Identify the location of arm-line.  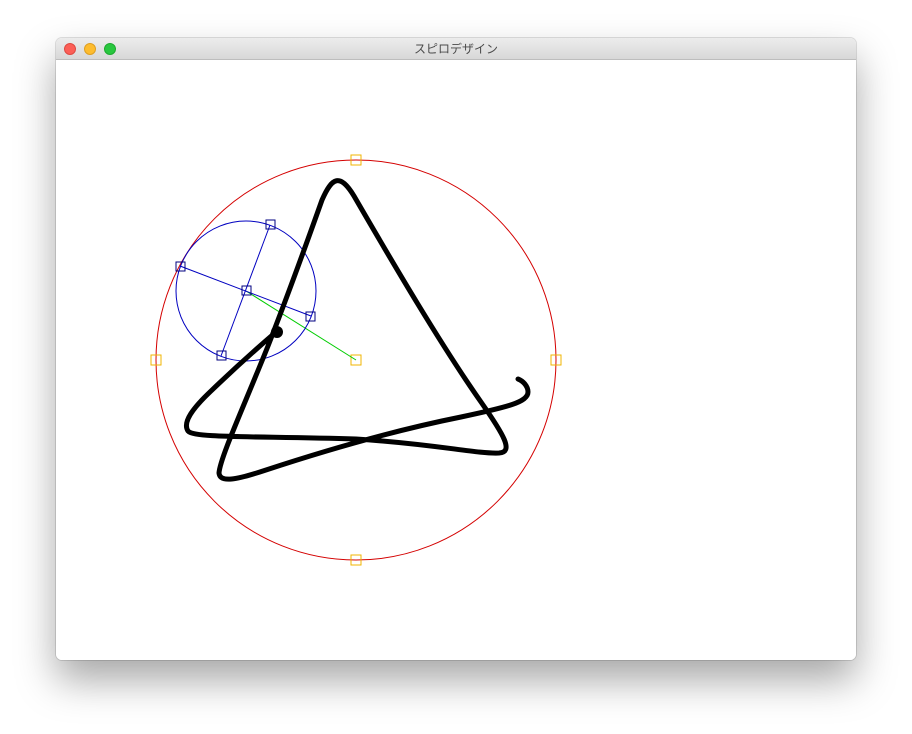
(301, 325).